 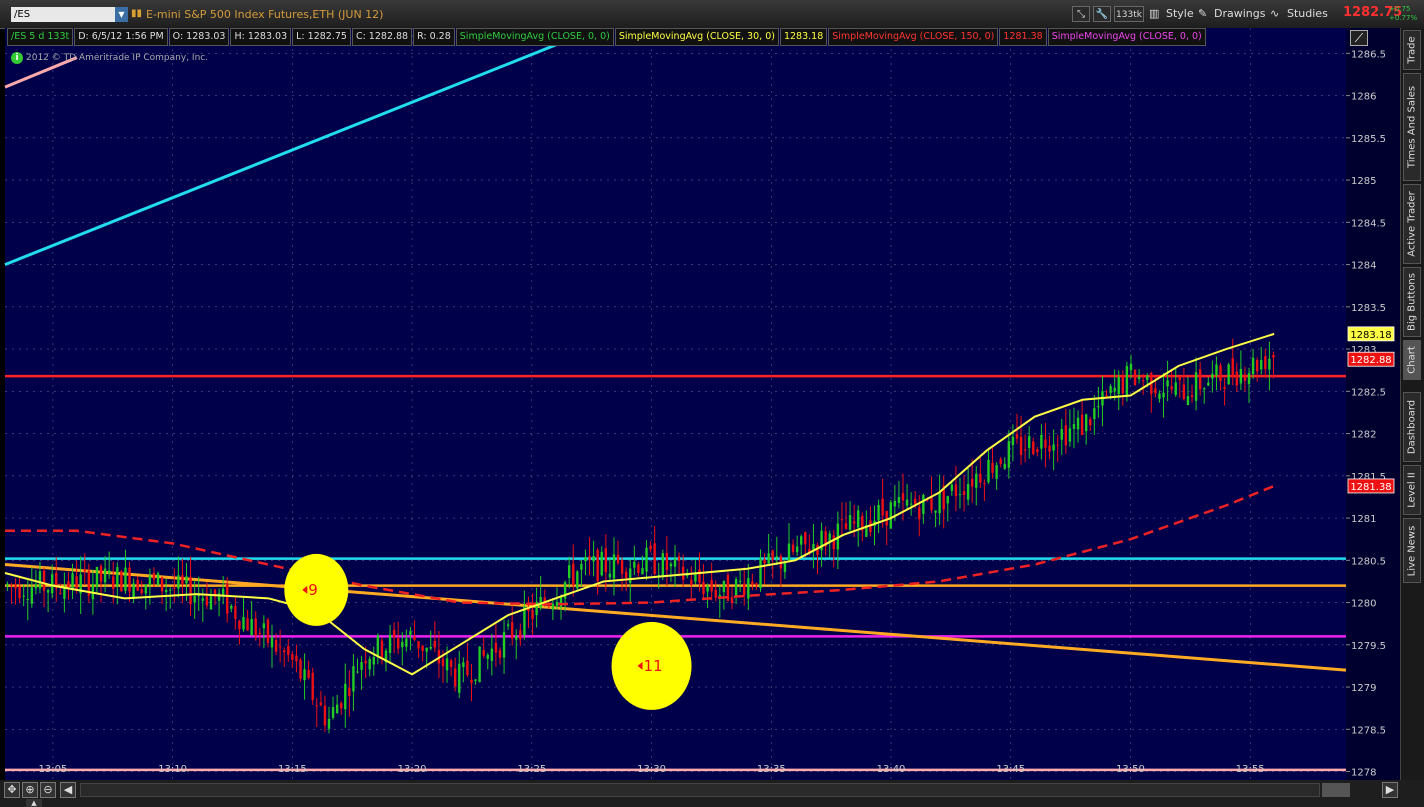 What do you see at coordinates (1412, 427) in the screenshot?
I see `tab-dashboard: Dashboard` at bounding box center [1412, 427].